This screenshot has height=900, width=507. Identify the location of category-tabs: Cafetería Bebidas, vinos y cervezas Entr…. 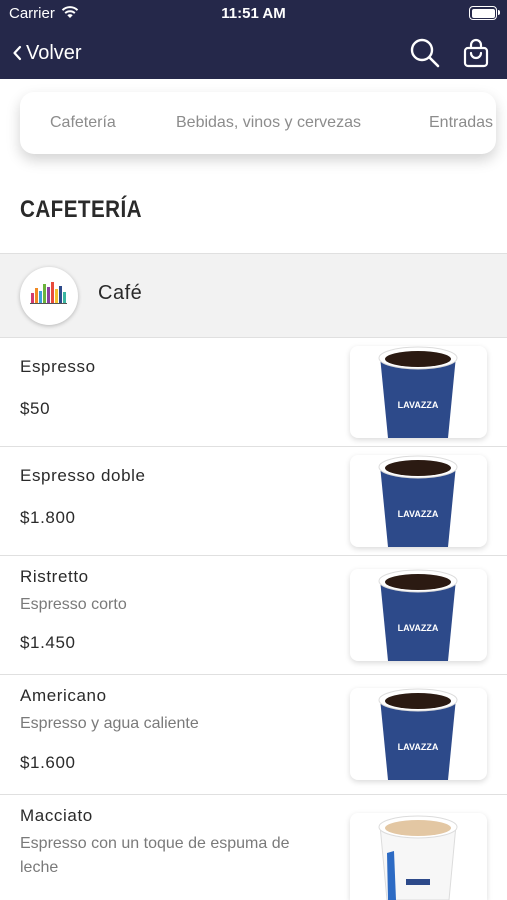
(258, 123).